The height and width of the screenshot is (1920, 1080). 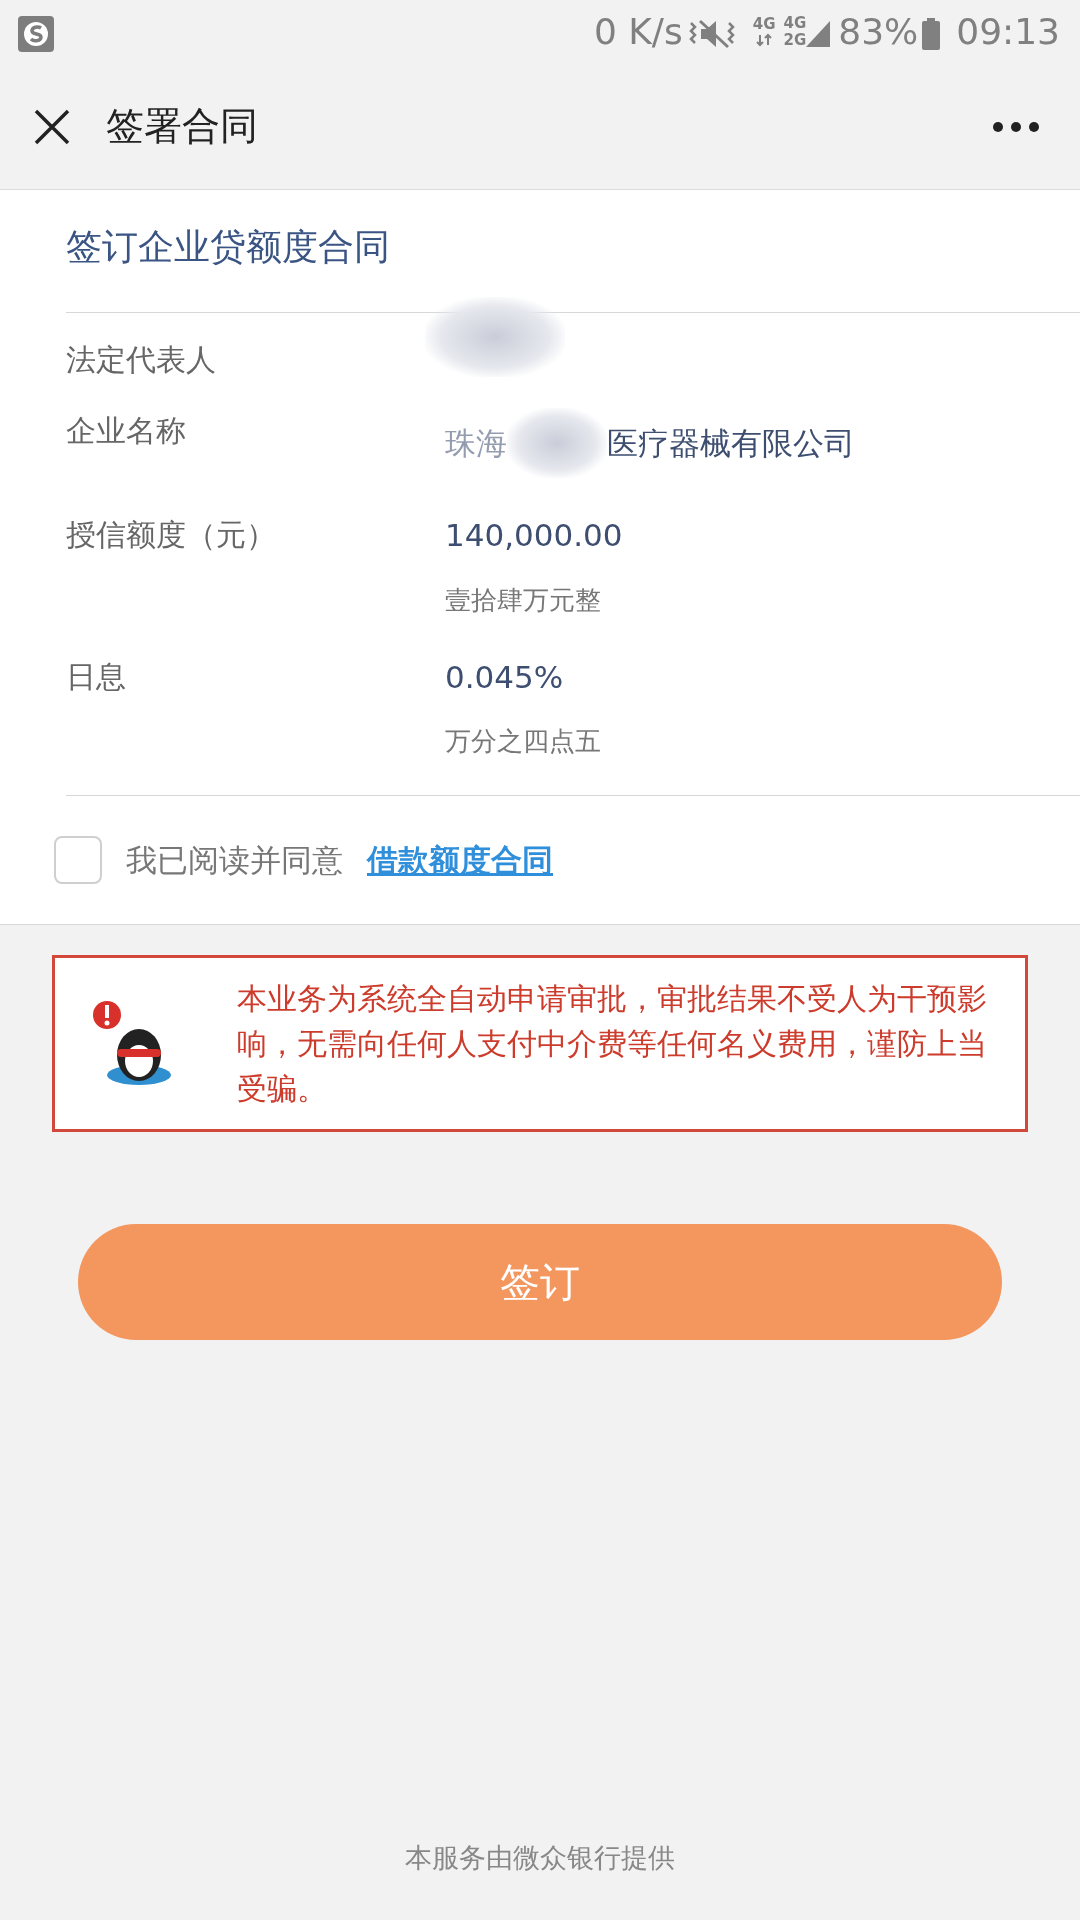 I want to click on field-note: 壹拾肆万元整, so click(x=523, y=600).